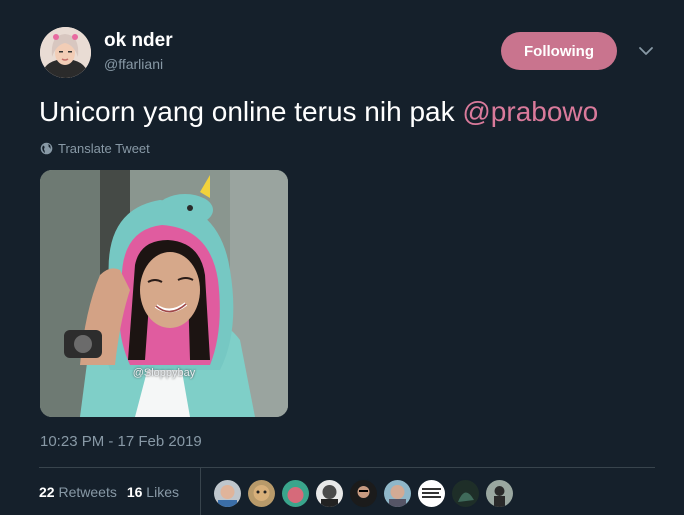 The image size is (684, 515). I want to click on translate-tweet-link: Translate Tweet, so click(95, 148).